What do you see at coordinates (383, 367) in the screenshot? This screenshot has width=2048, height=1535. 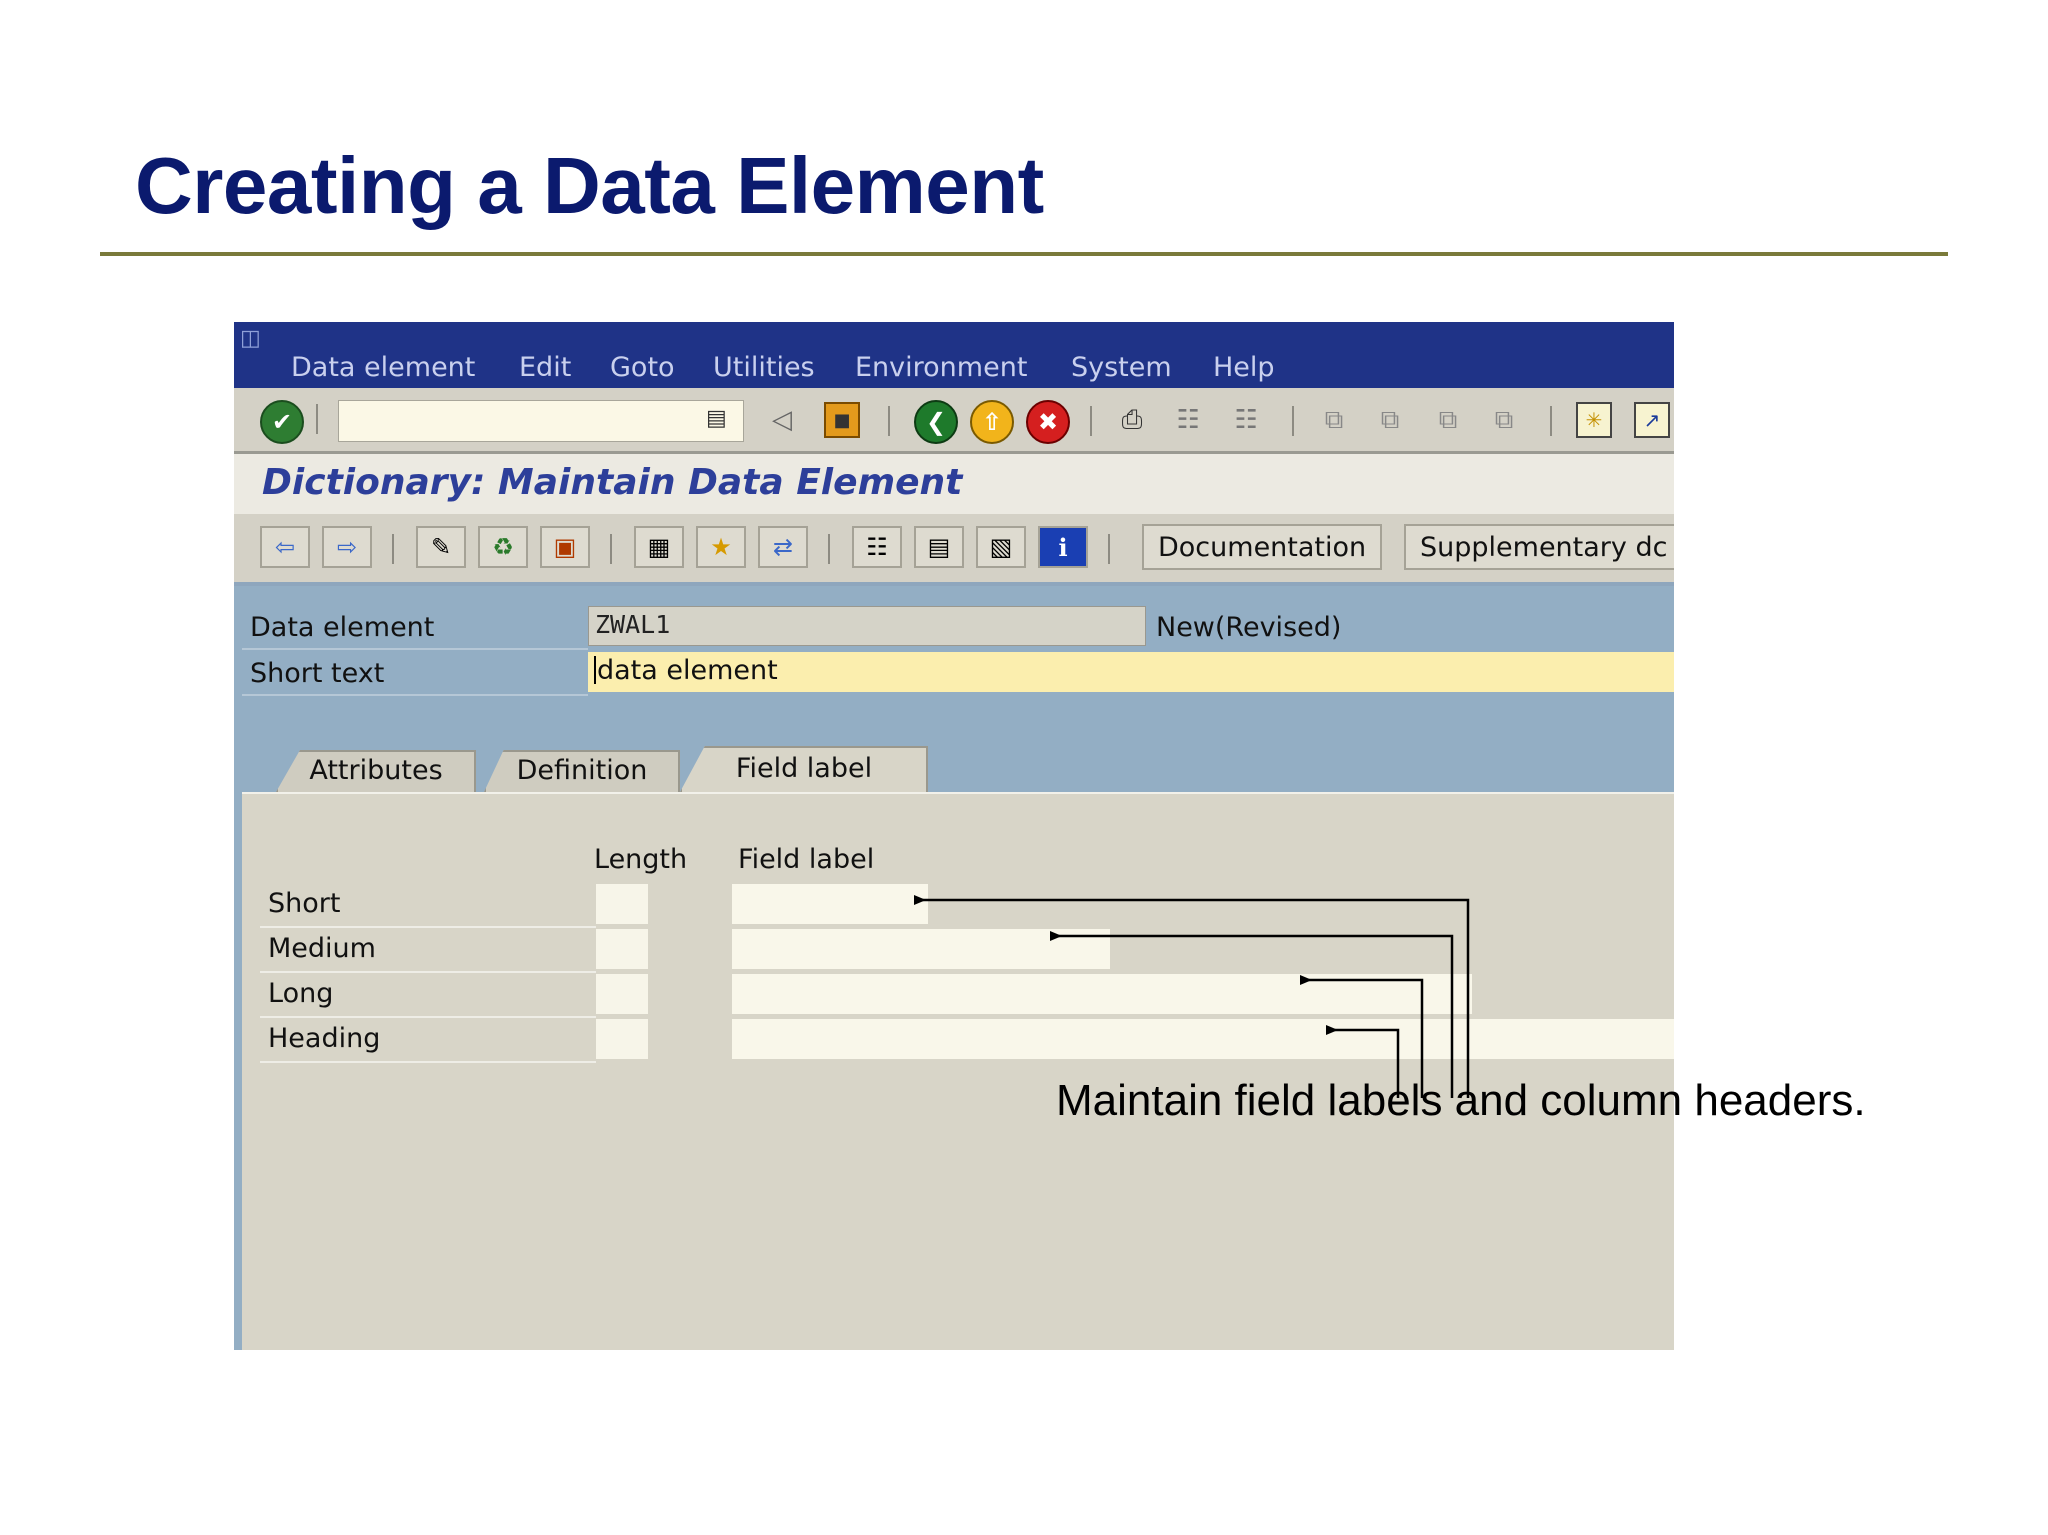 I see `menu-data-element: Data element` at bounding box center [383, 367].